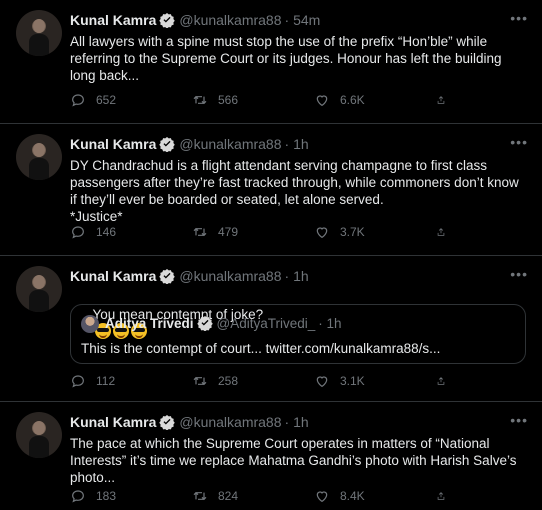 This screenshot has width=542, height=510. Describe the element at coordinates (131, 100) in the screenshot. I see `reply-button: 652` at that location.